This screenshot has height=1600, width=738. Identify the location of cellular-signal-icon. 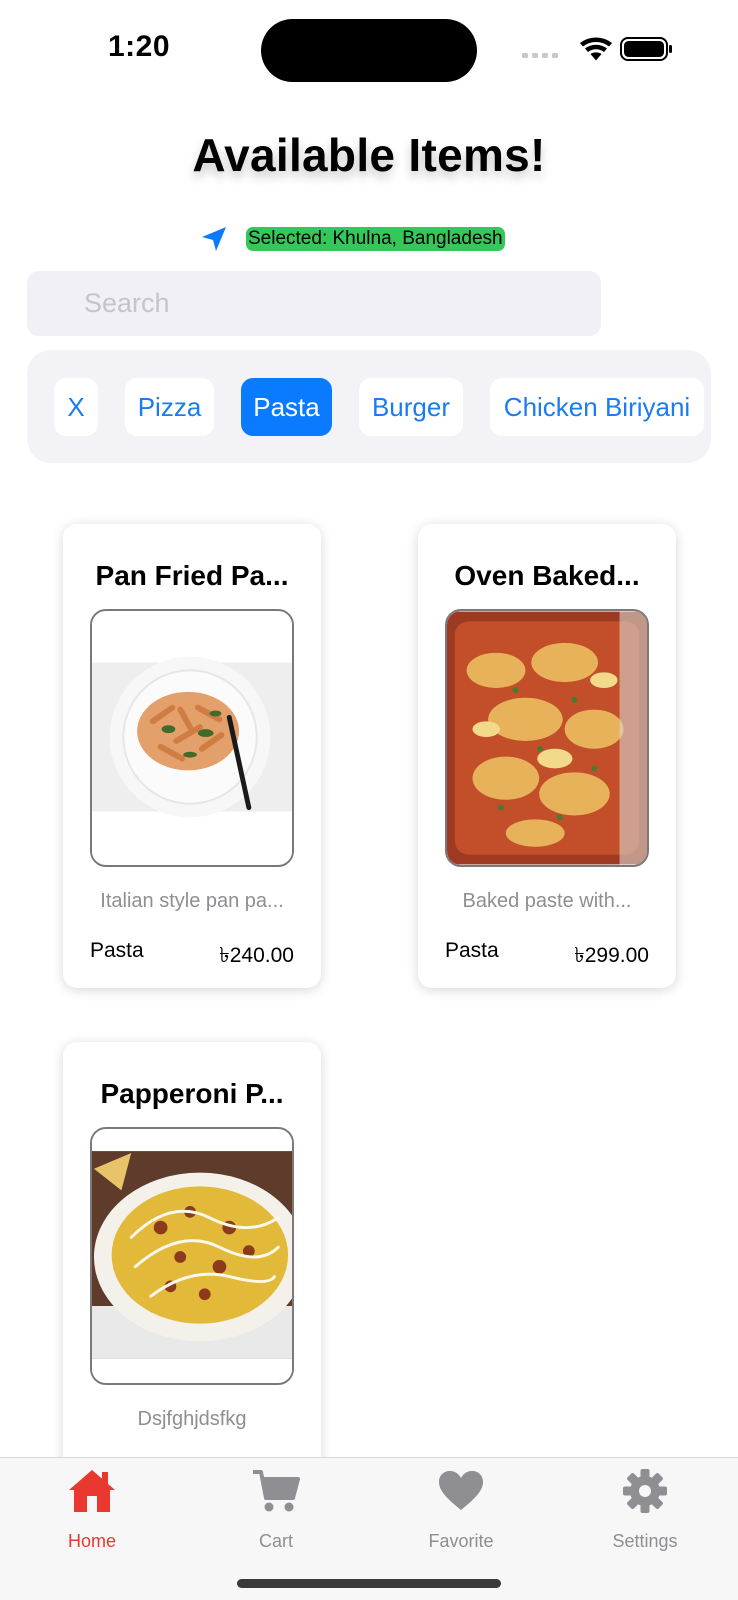
(540, 55).